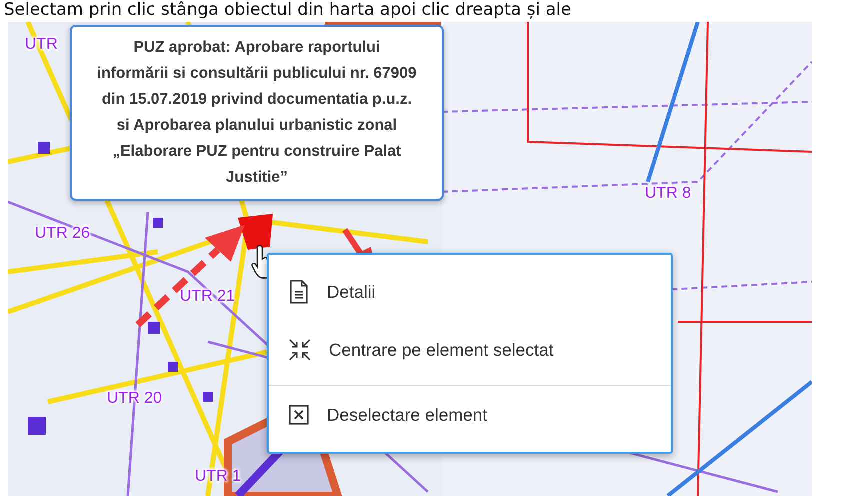 Image resolution: width=861 pixels, height=496 pixels. Describe the element at coordinates (299, 292) in the screenshot. I see `document-icon` at that location.